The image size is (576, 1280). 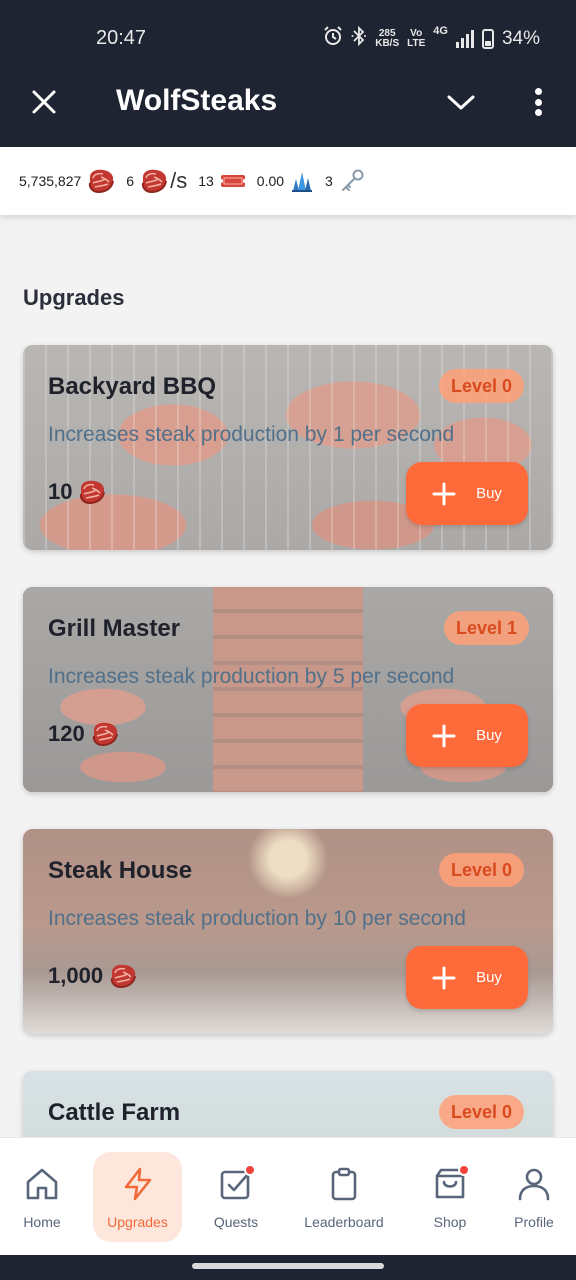 I want to click on clipboard-icon, so click(x=344, y=1184).